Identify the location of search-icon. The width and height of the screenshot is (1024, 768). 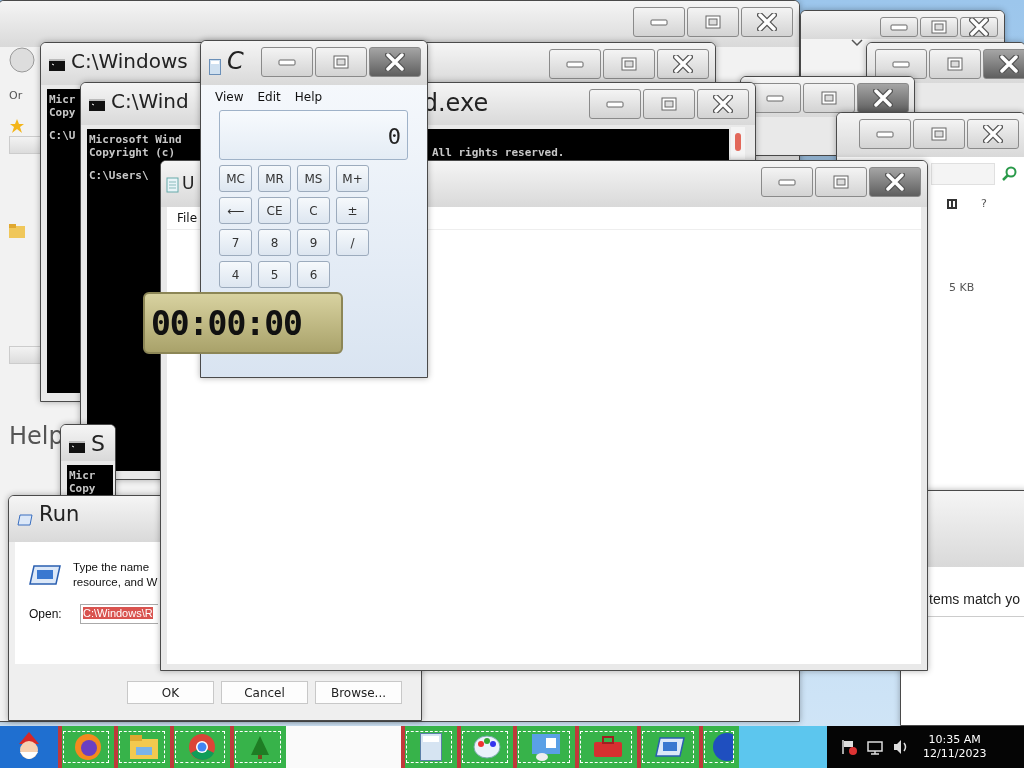
(1009, 174).